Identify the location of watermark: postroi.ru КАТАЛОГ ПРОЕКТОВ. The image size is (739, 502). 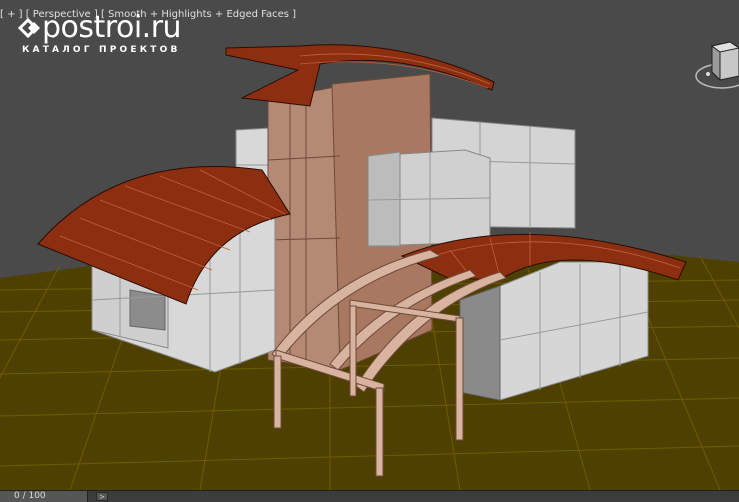
(114, 37).